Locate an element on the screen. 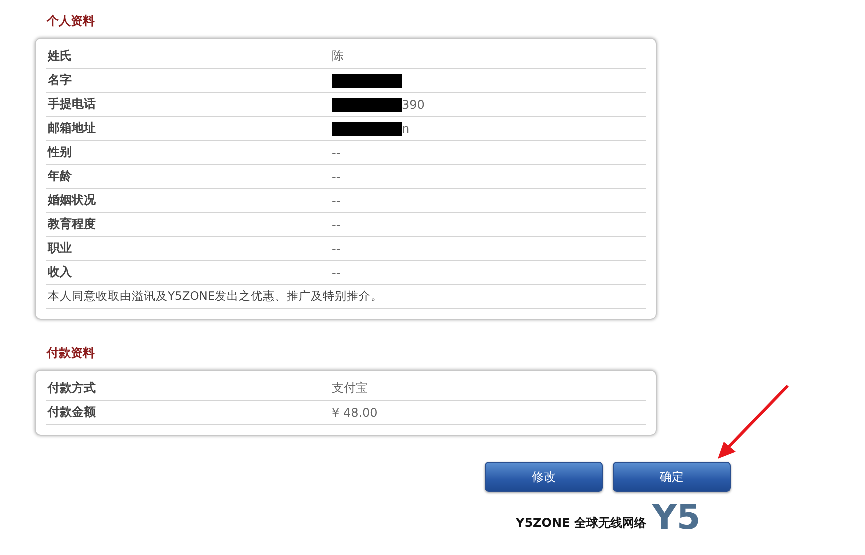 The width and height of the screenshot is (865, 555). field-label: 手提电话 is located at coordinates (72, 104).